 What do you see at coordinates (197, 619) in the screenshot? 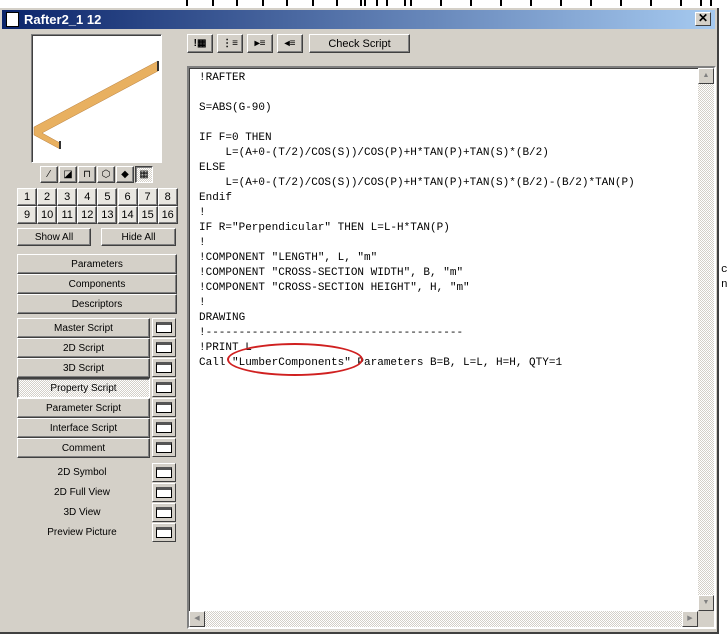
I see `scroll-left-icon: ◀` at bounding box center [197, 619].